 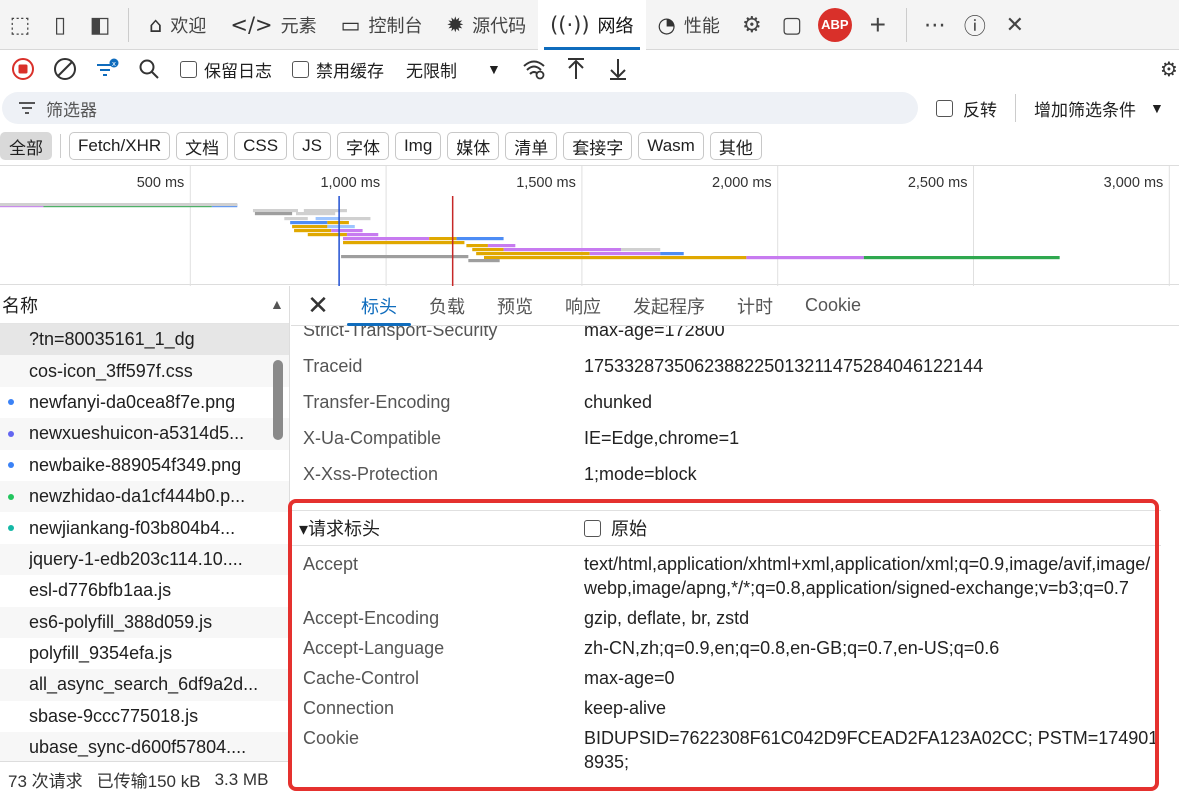 I want to click on detail-tab: 预览, so click(x=515, y=306).